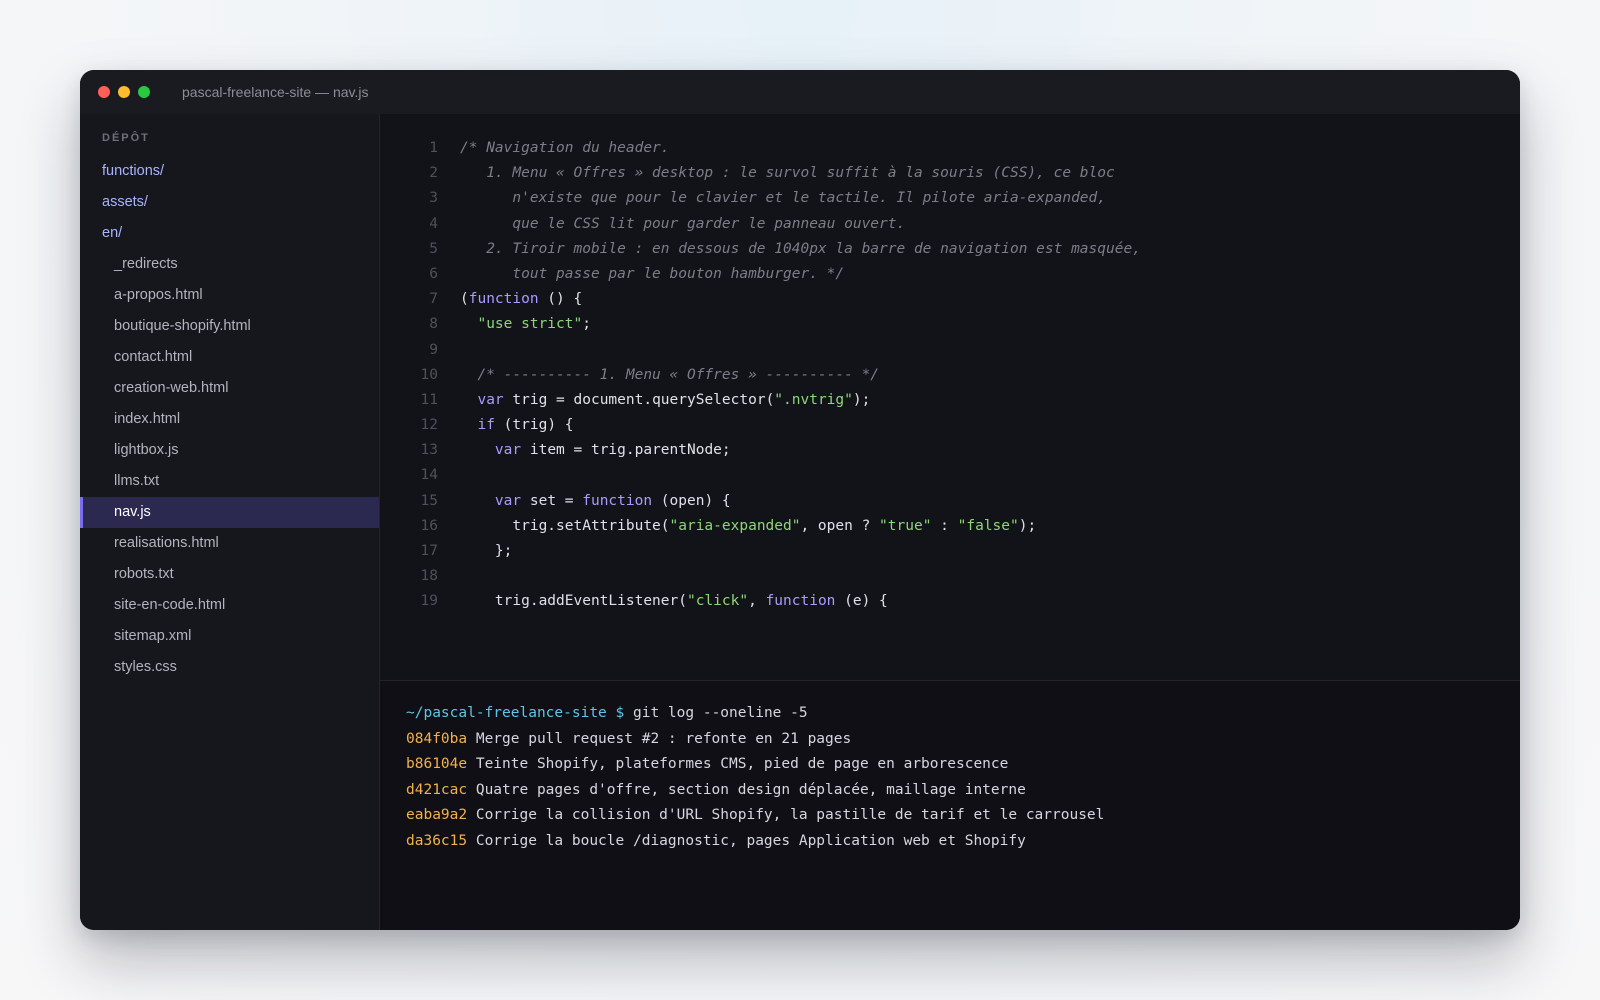 The height and width of the screenshot is (1000, 1600). I want to click on line-number: 18, so click(429, 576).